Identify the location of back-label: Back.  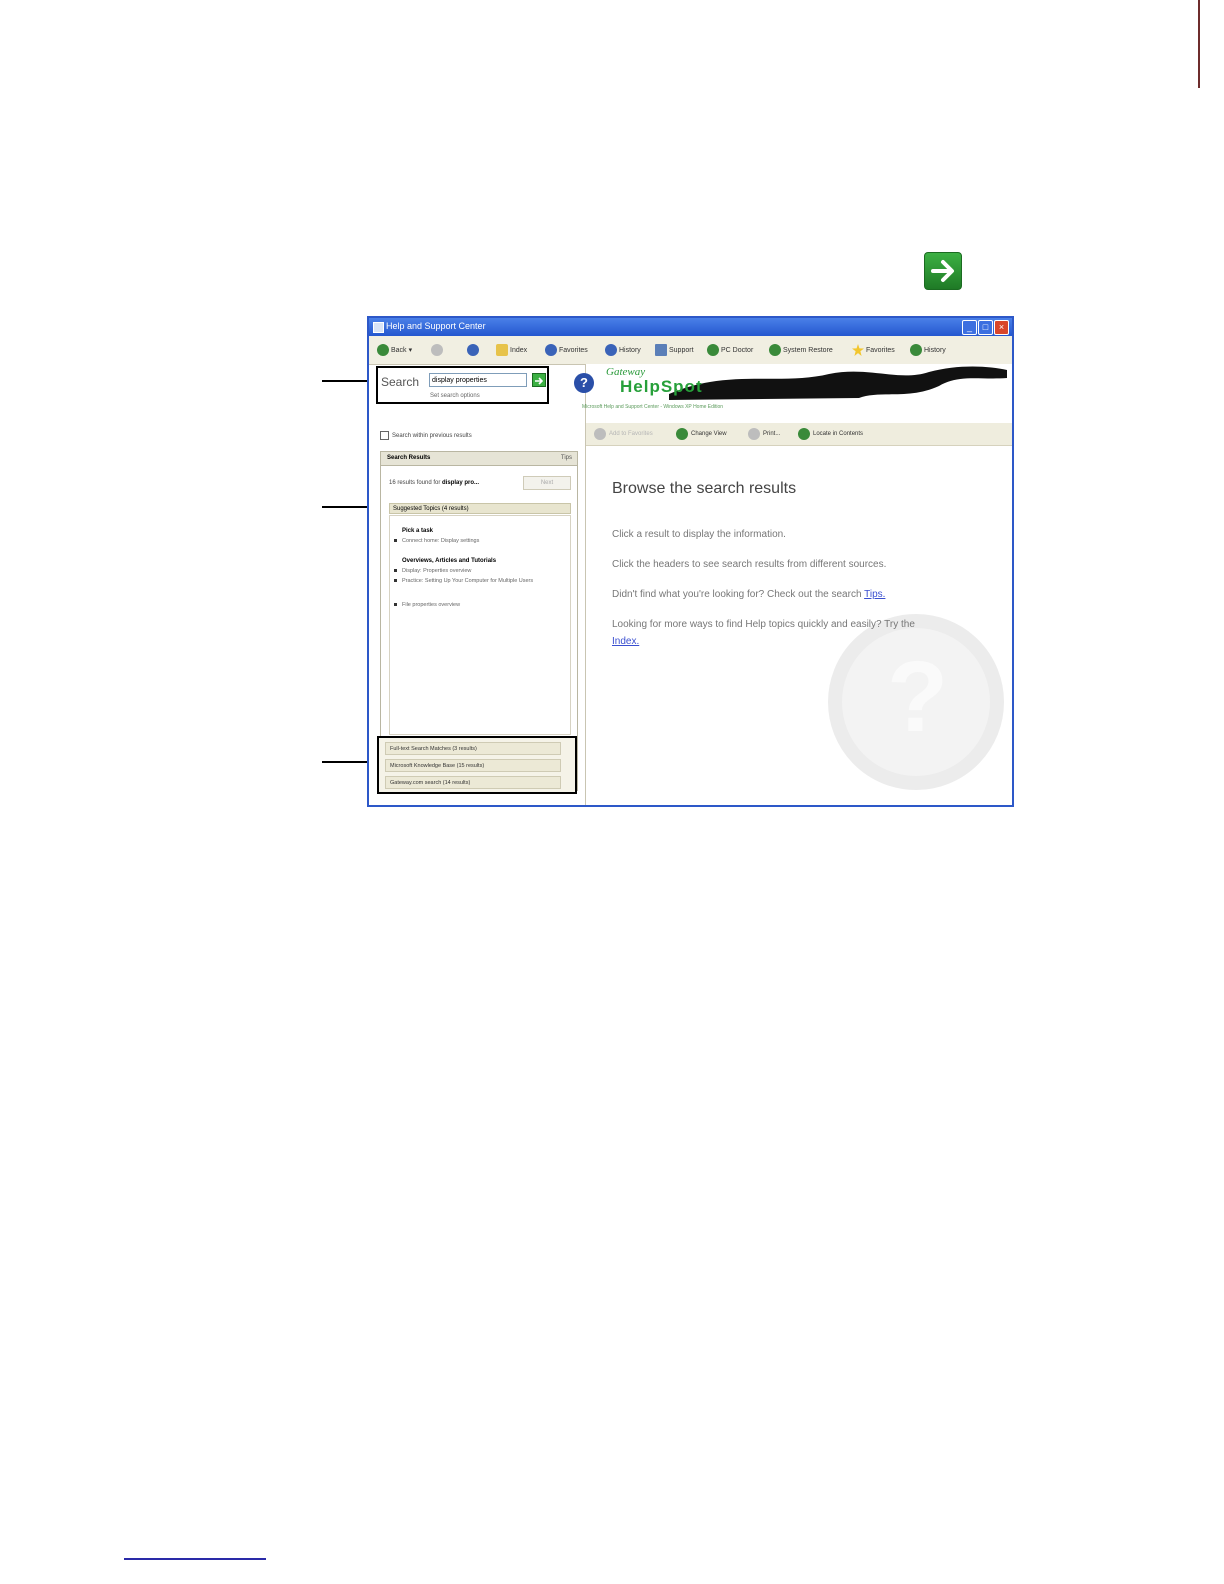
(399, 350).